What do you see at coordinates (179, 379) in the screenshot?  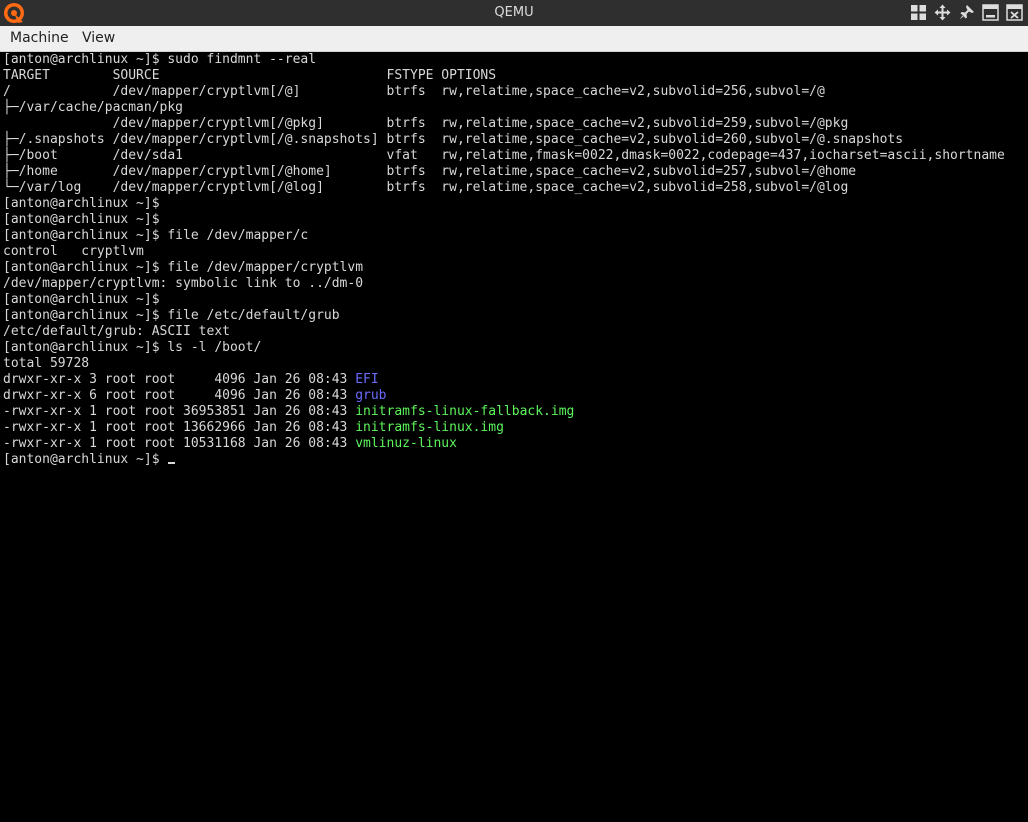 I see `terminal-line-text: drwxr-xr-x 3 root root 4096 Jan 26 08:43` at bounding box center [179, 379].